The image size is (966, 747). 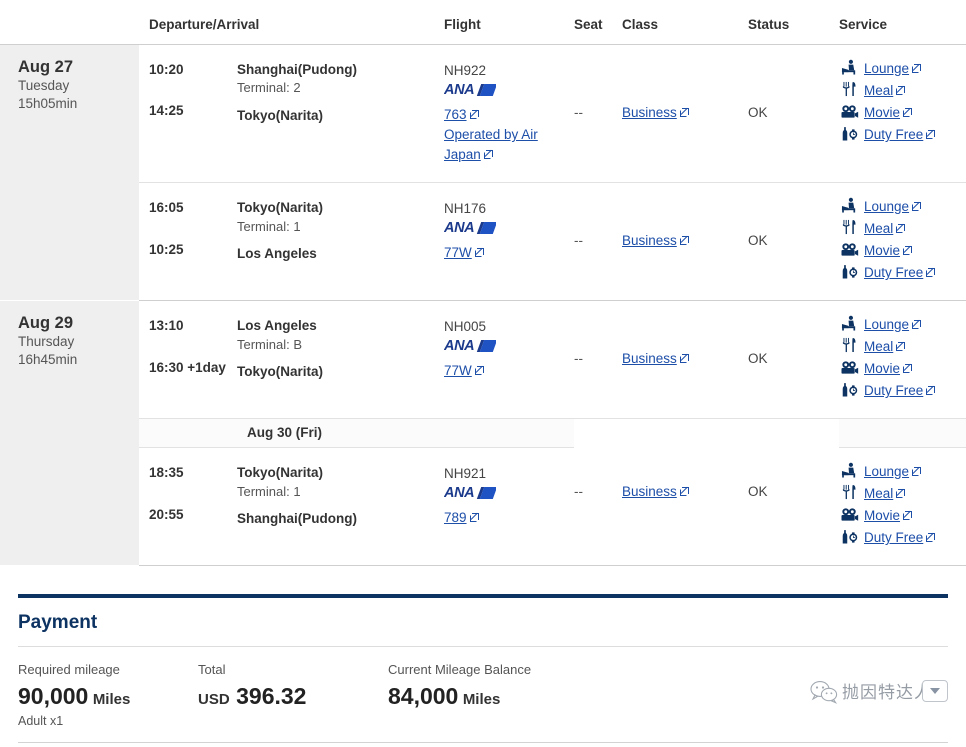 What do you see at coordinates (297, 519) in the screenshot?
I see `arrival-airport: Shanghai(Pudong)` at bounding box center [297, 519].